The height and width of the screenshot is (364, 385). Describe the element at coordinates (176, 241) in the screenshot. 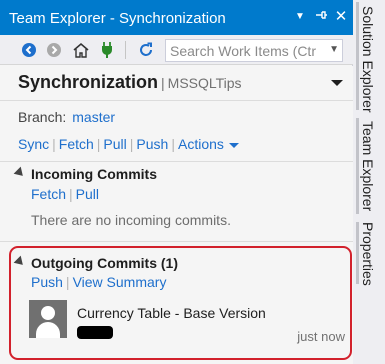

I see `incoming-divider` at that location.